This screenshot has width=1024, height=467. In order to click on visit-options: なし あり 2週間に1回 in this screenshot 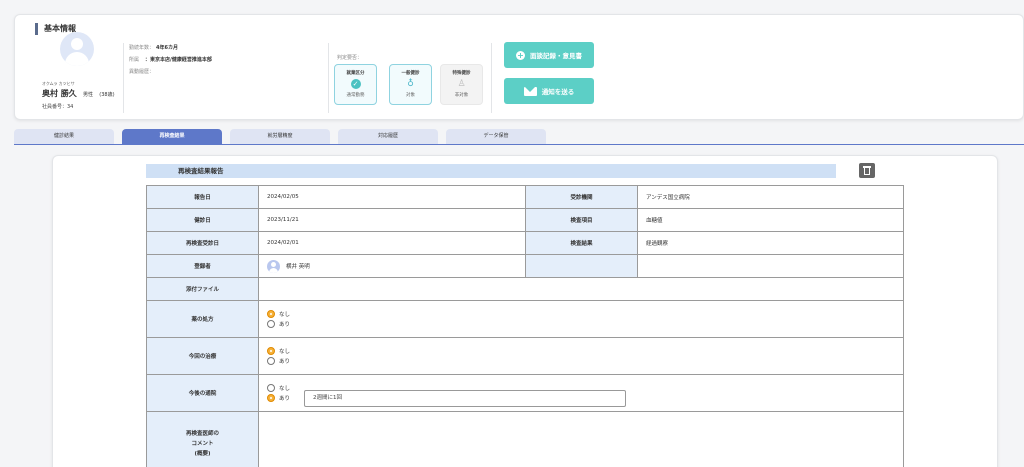, I will do `click(581, 393)`.